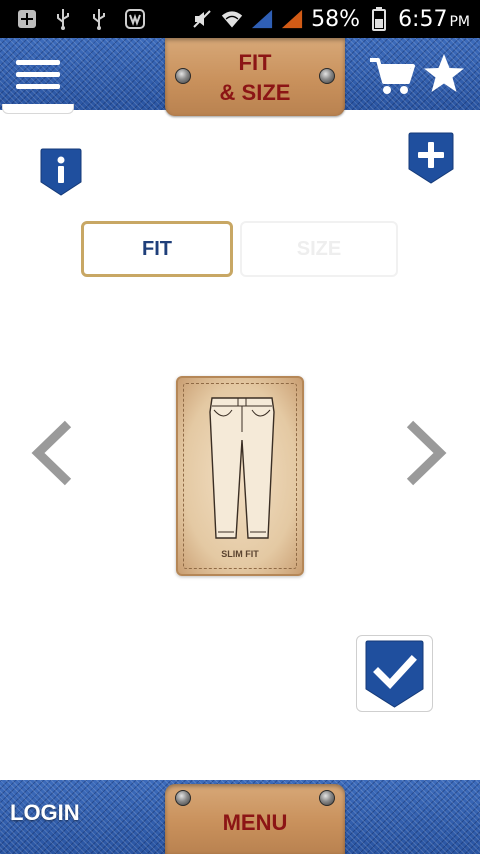 The image size is (480, 854). I want to click on star-icon, so click(444, 74).